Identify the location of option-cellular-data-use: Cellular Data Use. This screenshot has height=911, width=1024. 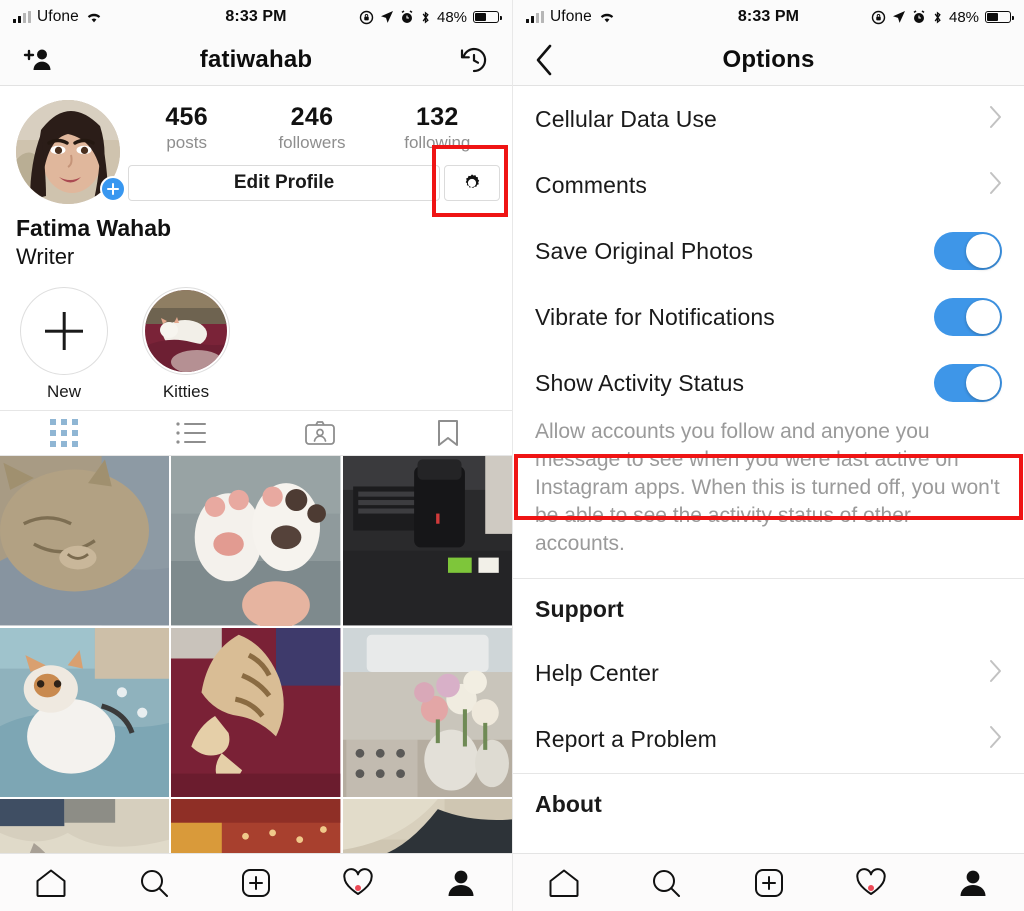
(768, 119).